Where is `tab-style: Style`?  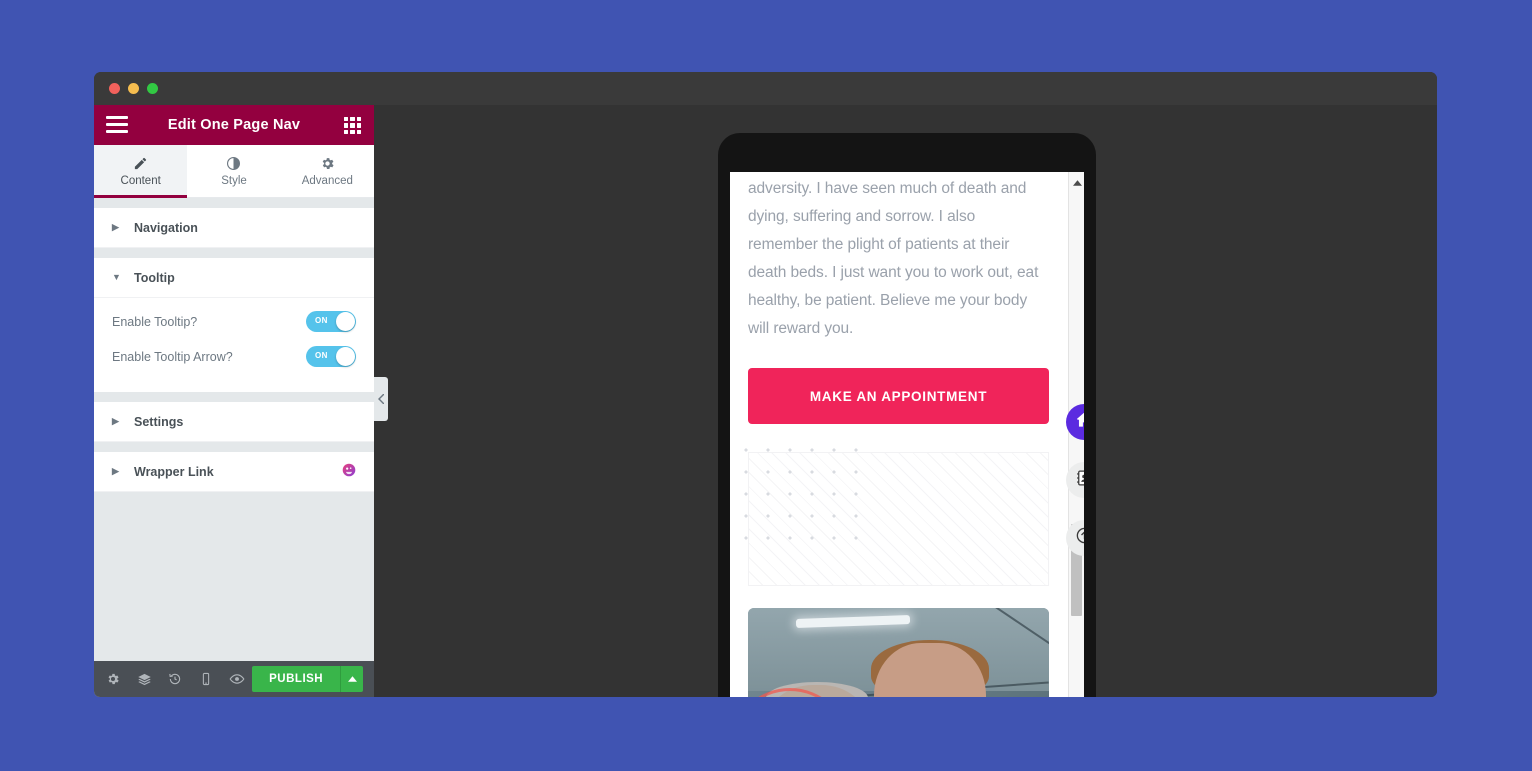
tab-style: Style is located at coordinates (233, 171).